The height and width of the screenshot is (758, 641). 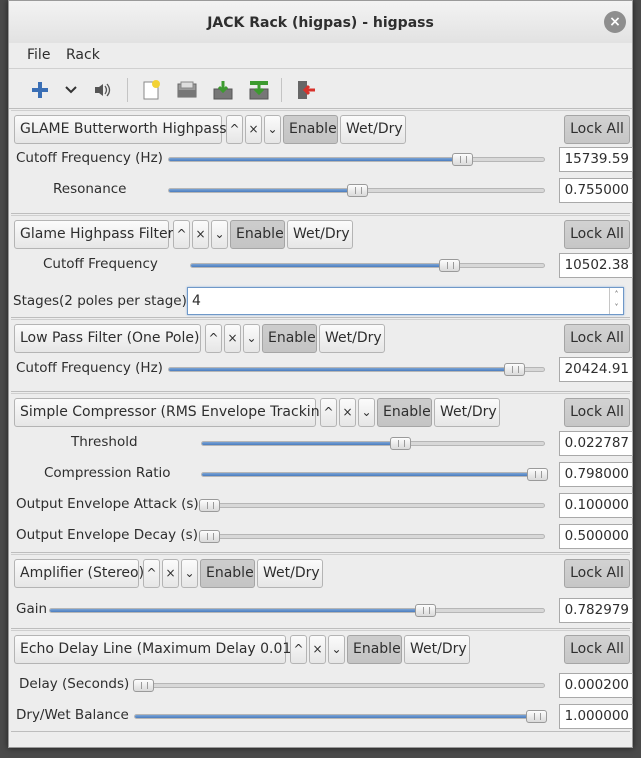 I want to click on new-rack-icon, so click(x=151, y=90).